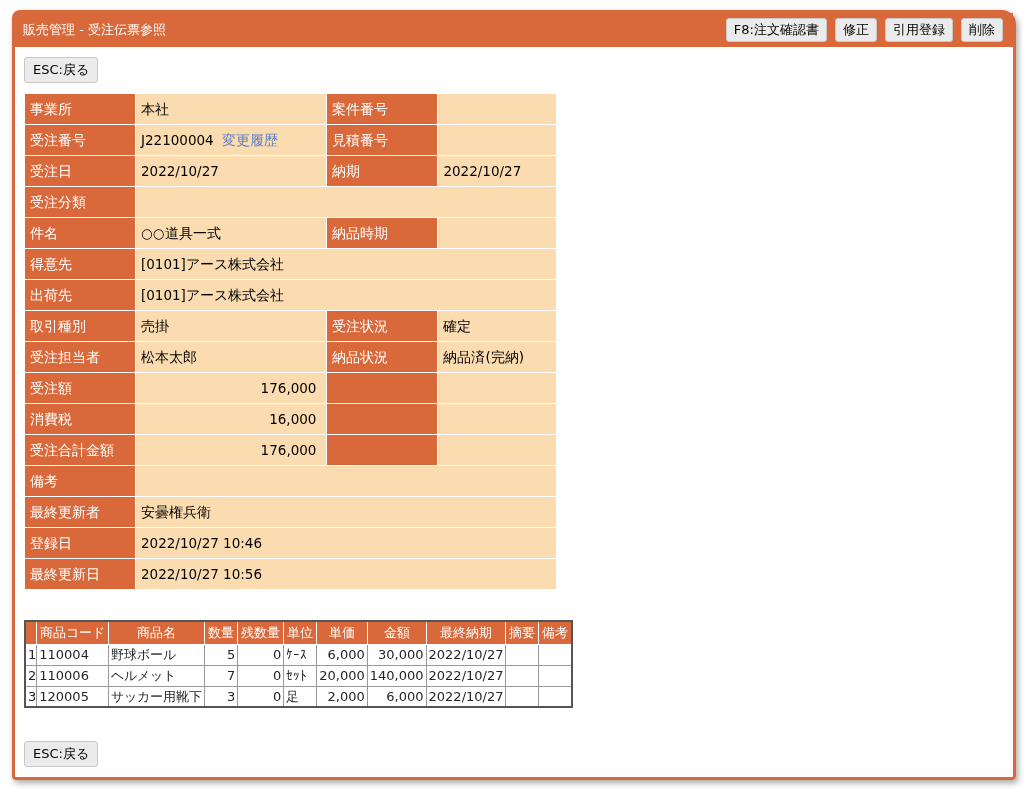 This screenshot has width=1030, height=800. I want to click on field-label: 件名, so click(80, 233).